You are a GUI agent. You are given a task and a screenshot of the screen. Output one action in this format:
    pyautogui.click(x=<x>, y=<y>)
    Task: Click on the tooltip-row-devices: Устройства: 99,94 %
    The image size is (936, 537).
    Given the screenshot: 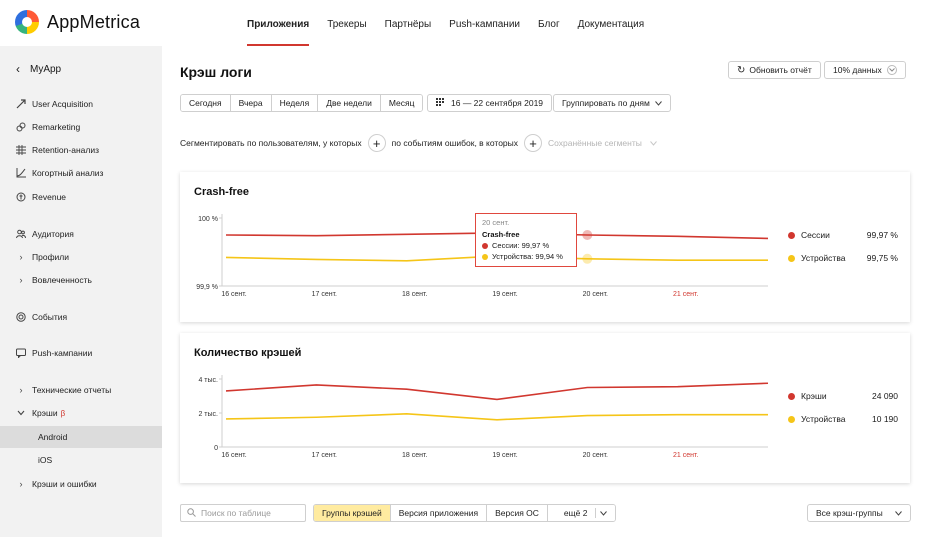 What is the action you would take?
    pyautogui.click(x=526, y=256)
    